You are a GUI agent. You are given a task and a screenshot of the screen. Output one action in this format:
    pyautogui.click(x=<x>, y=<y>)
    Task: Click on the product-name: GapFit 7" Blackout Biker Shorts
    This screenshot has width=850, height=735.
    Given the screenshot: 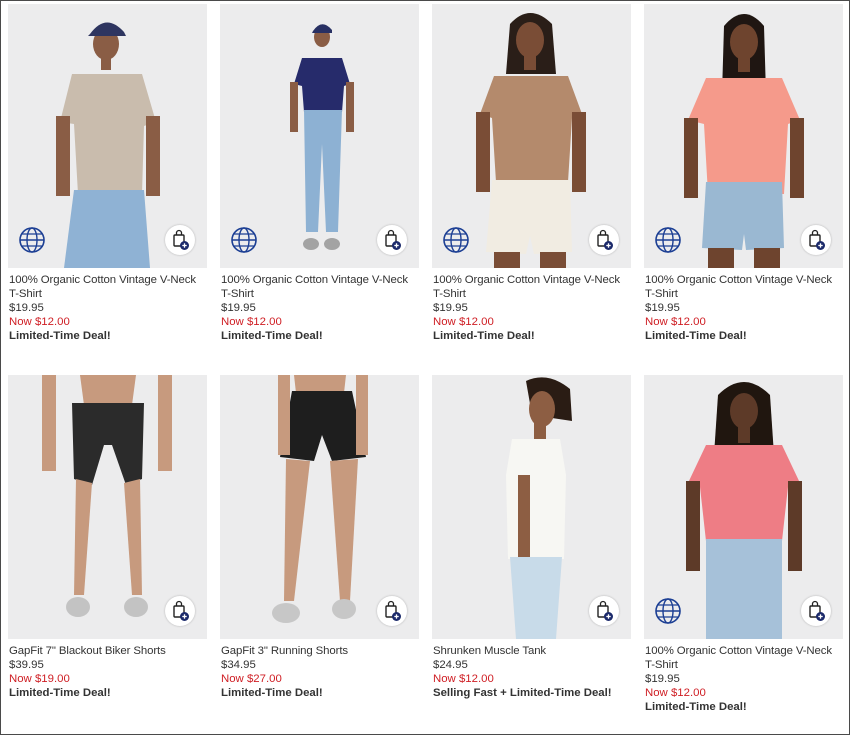 What is the action you would take?
    pyautogui.click(x=107, y=651)
    